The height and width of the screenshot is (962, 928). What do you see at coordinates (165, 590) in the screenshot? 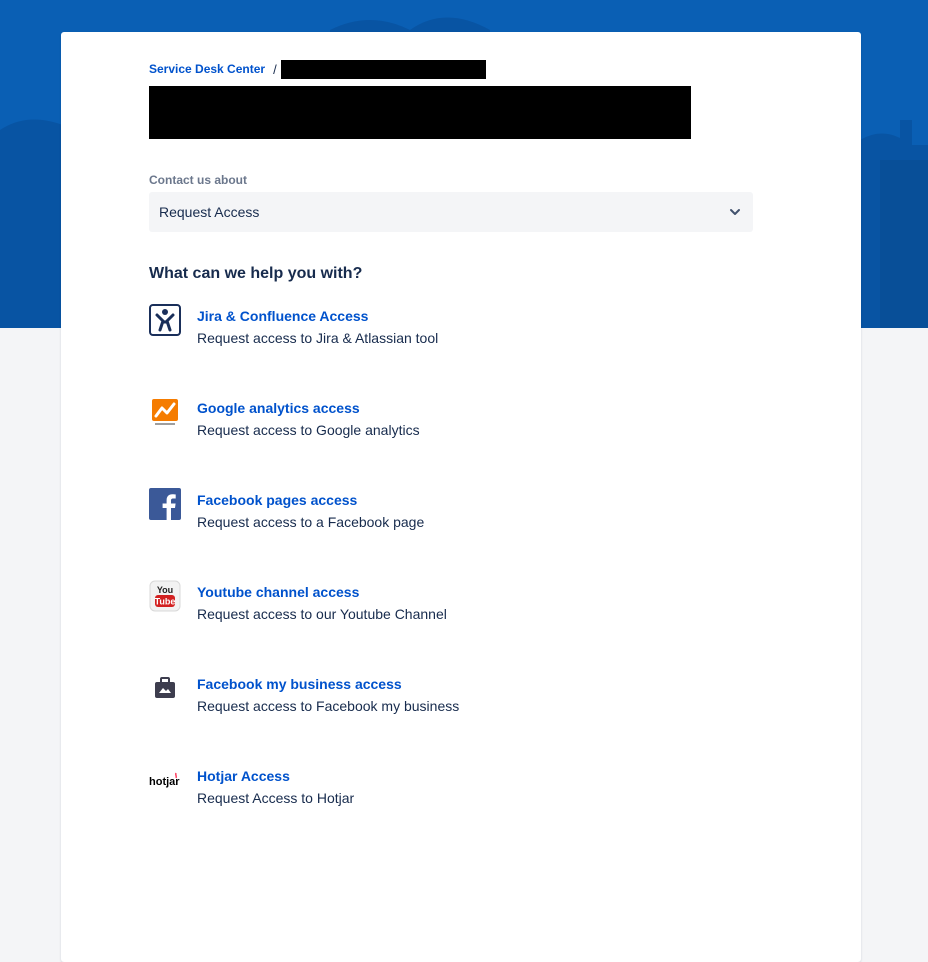
I see `svg-text: You` at bounding box center [165, 590].